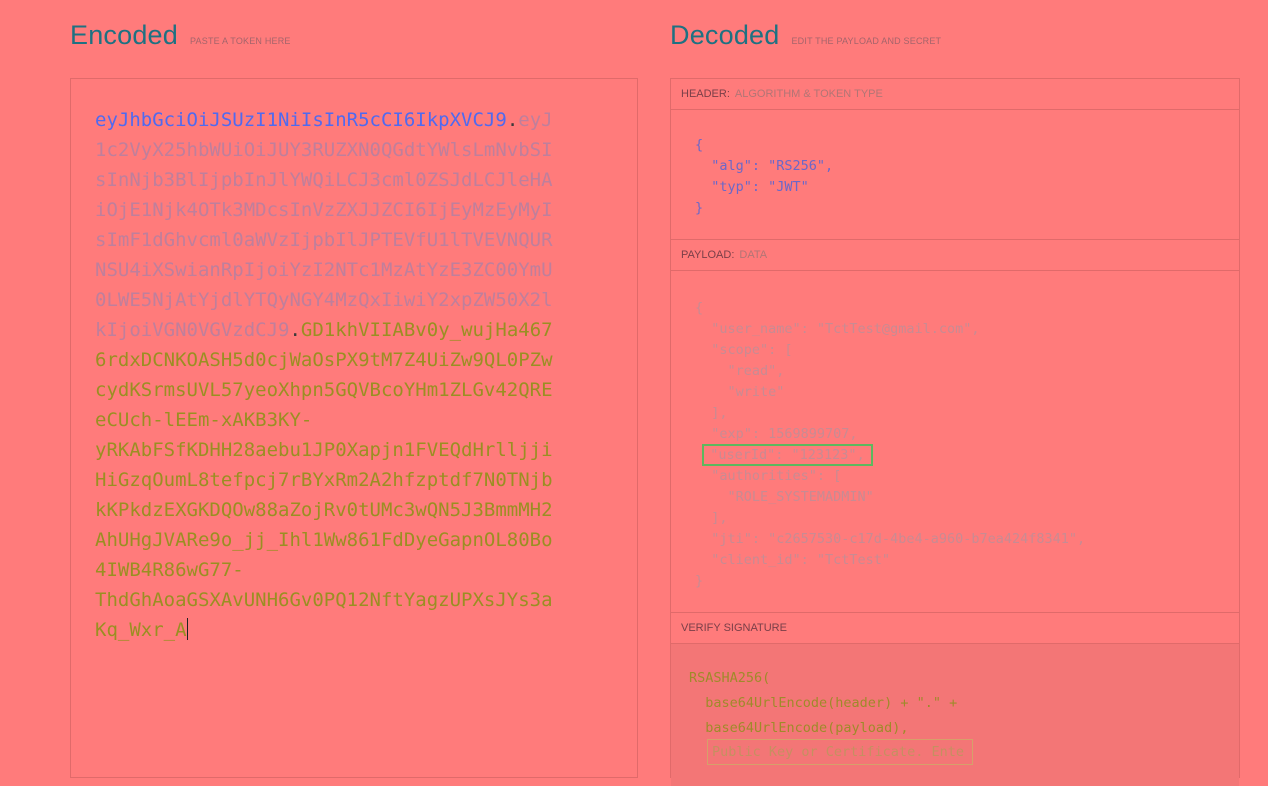  I want to click on token-line: eCUch-lEEm-xAKB3KY-, so click(335, 420).